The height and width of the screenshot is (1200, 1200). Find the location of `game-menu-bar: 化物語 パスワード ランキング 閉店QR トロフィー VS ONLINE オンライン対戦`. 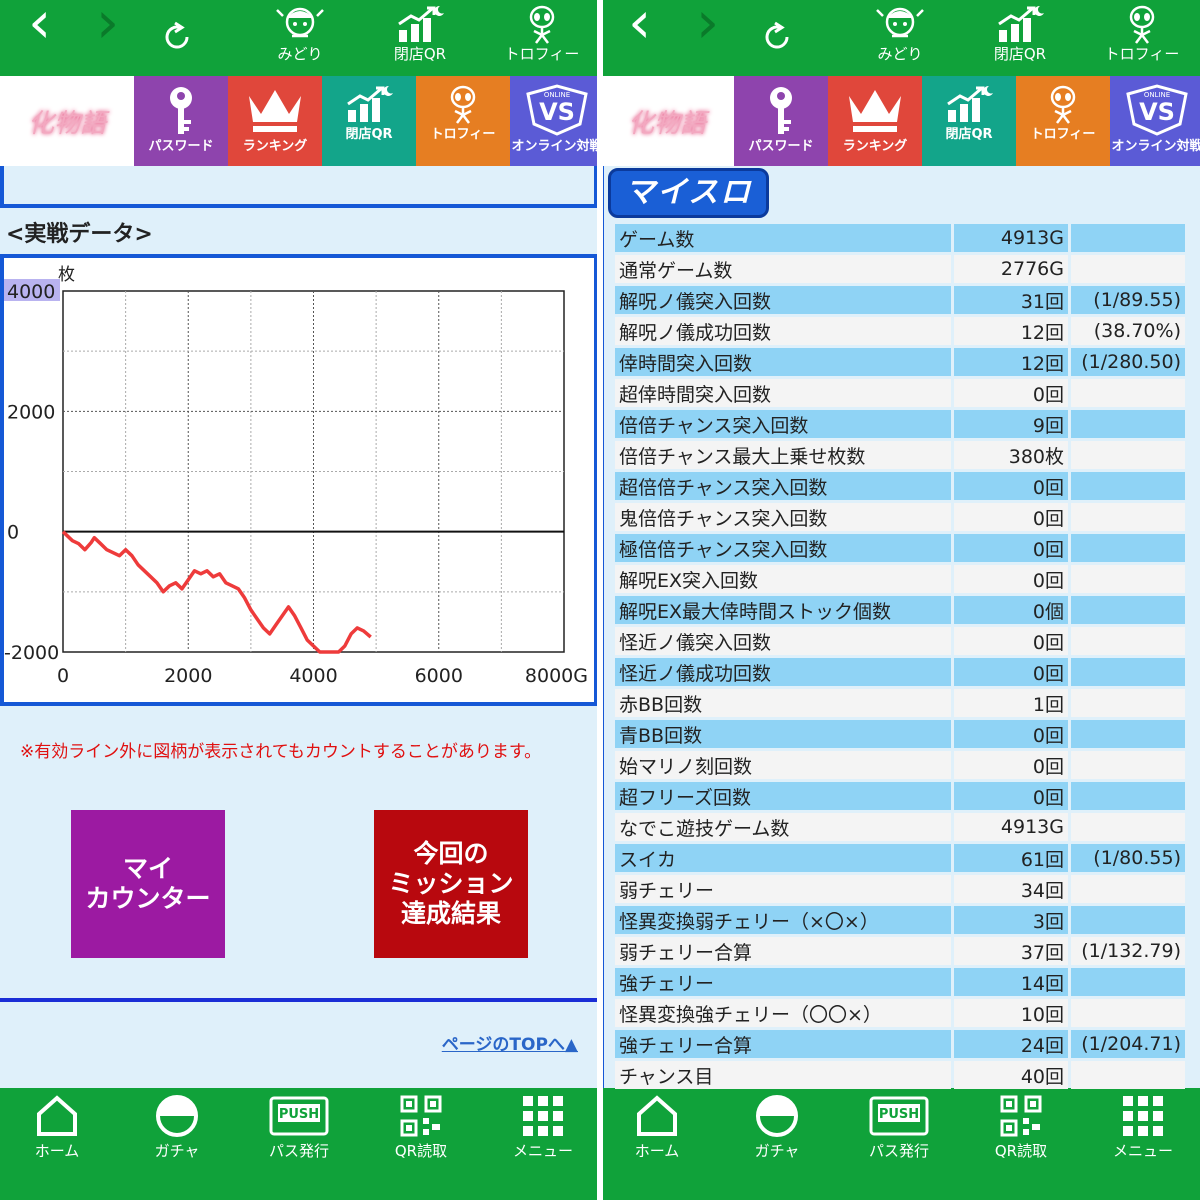

game-menu-bar: 化物語 パスワード ランキング 閉店QR トロフィー VS ONLINE オンライン対戦 is located at coordinates (300, 121).